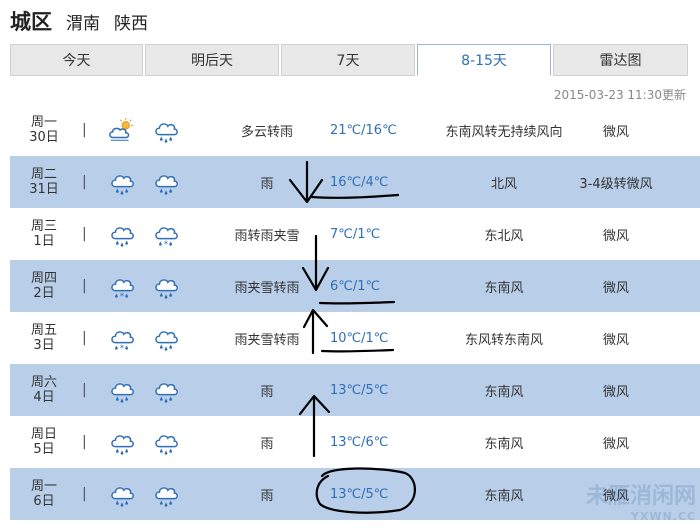 Image resolution: width=700 pixels, height=531 pixels. I want to click on province-name: 陕西, so click(131, 21).